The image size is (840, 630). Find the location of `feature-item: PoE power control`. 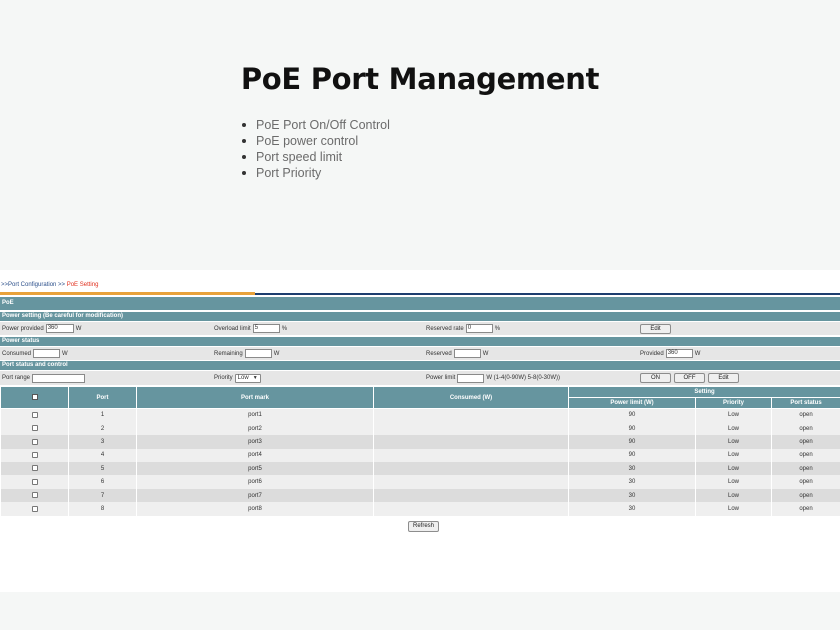

feature-item: PoE power control is located at coordinates (316, 141).